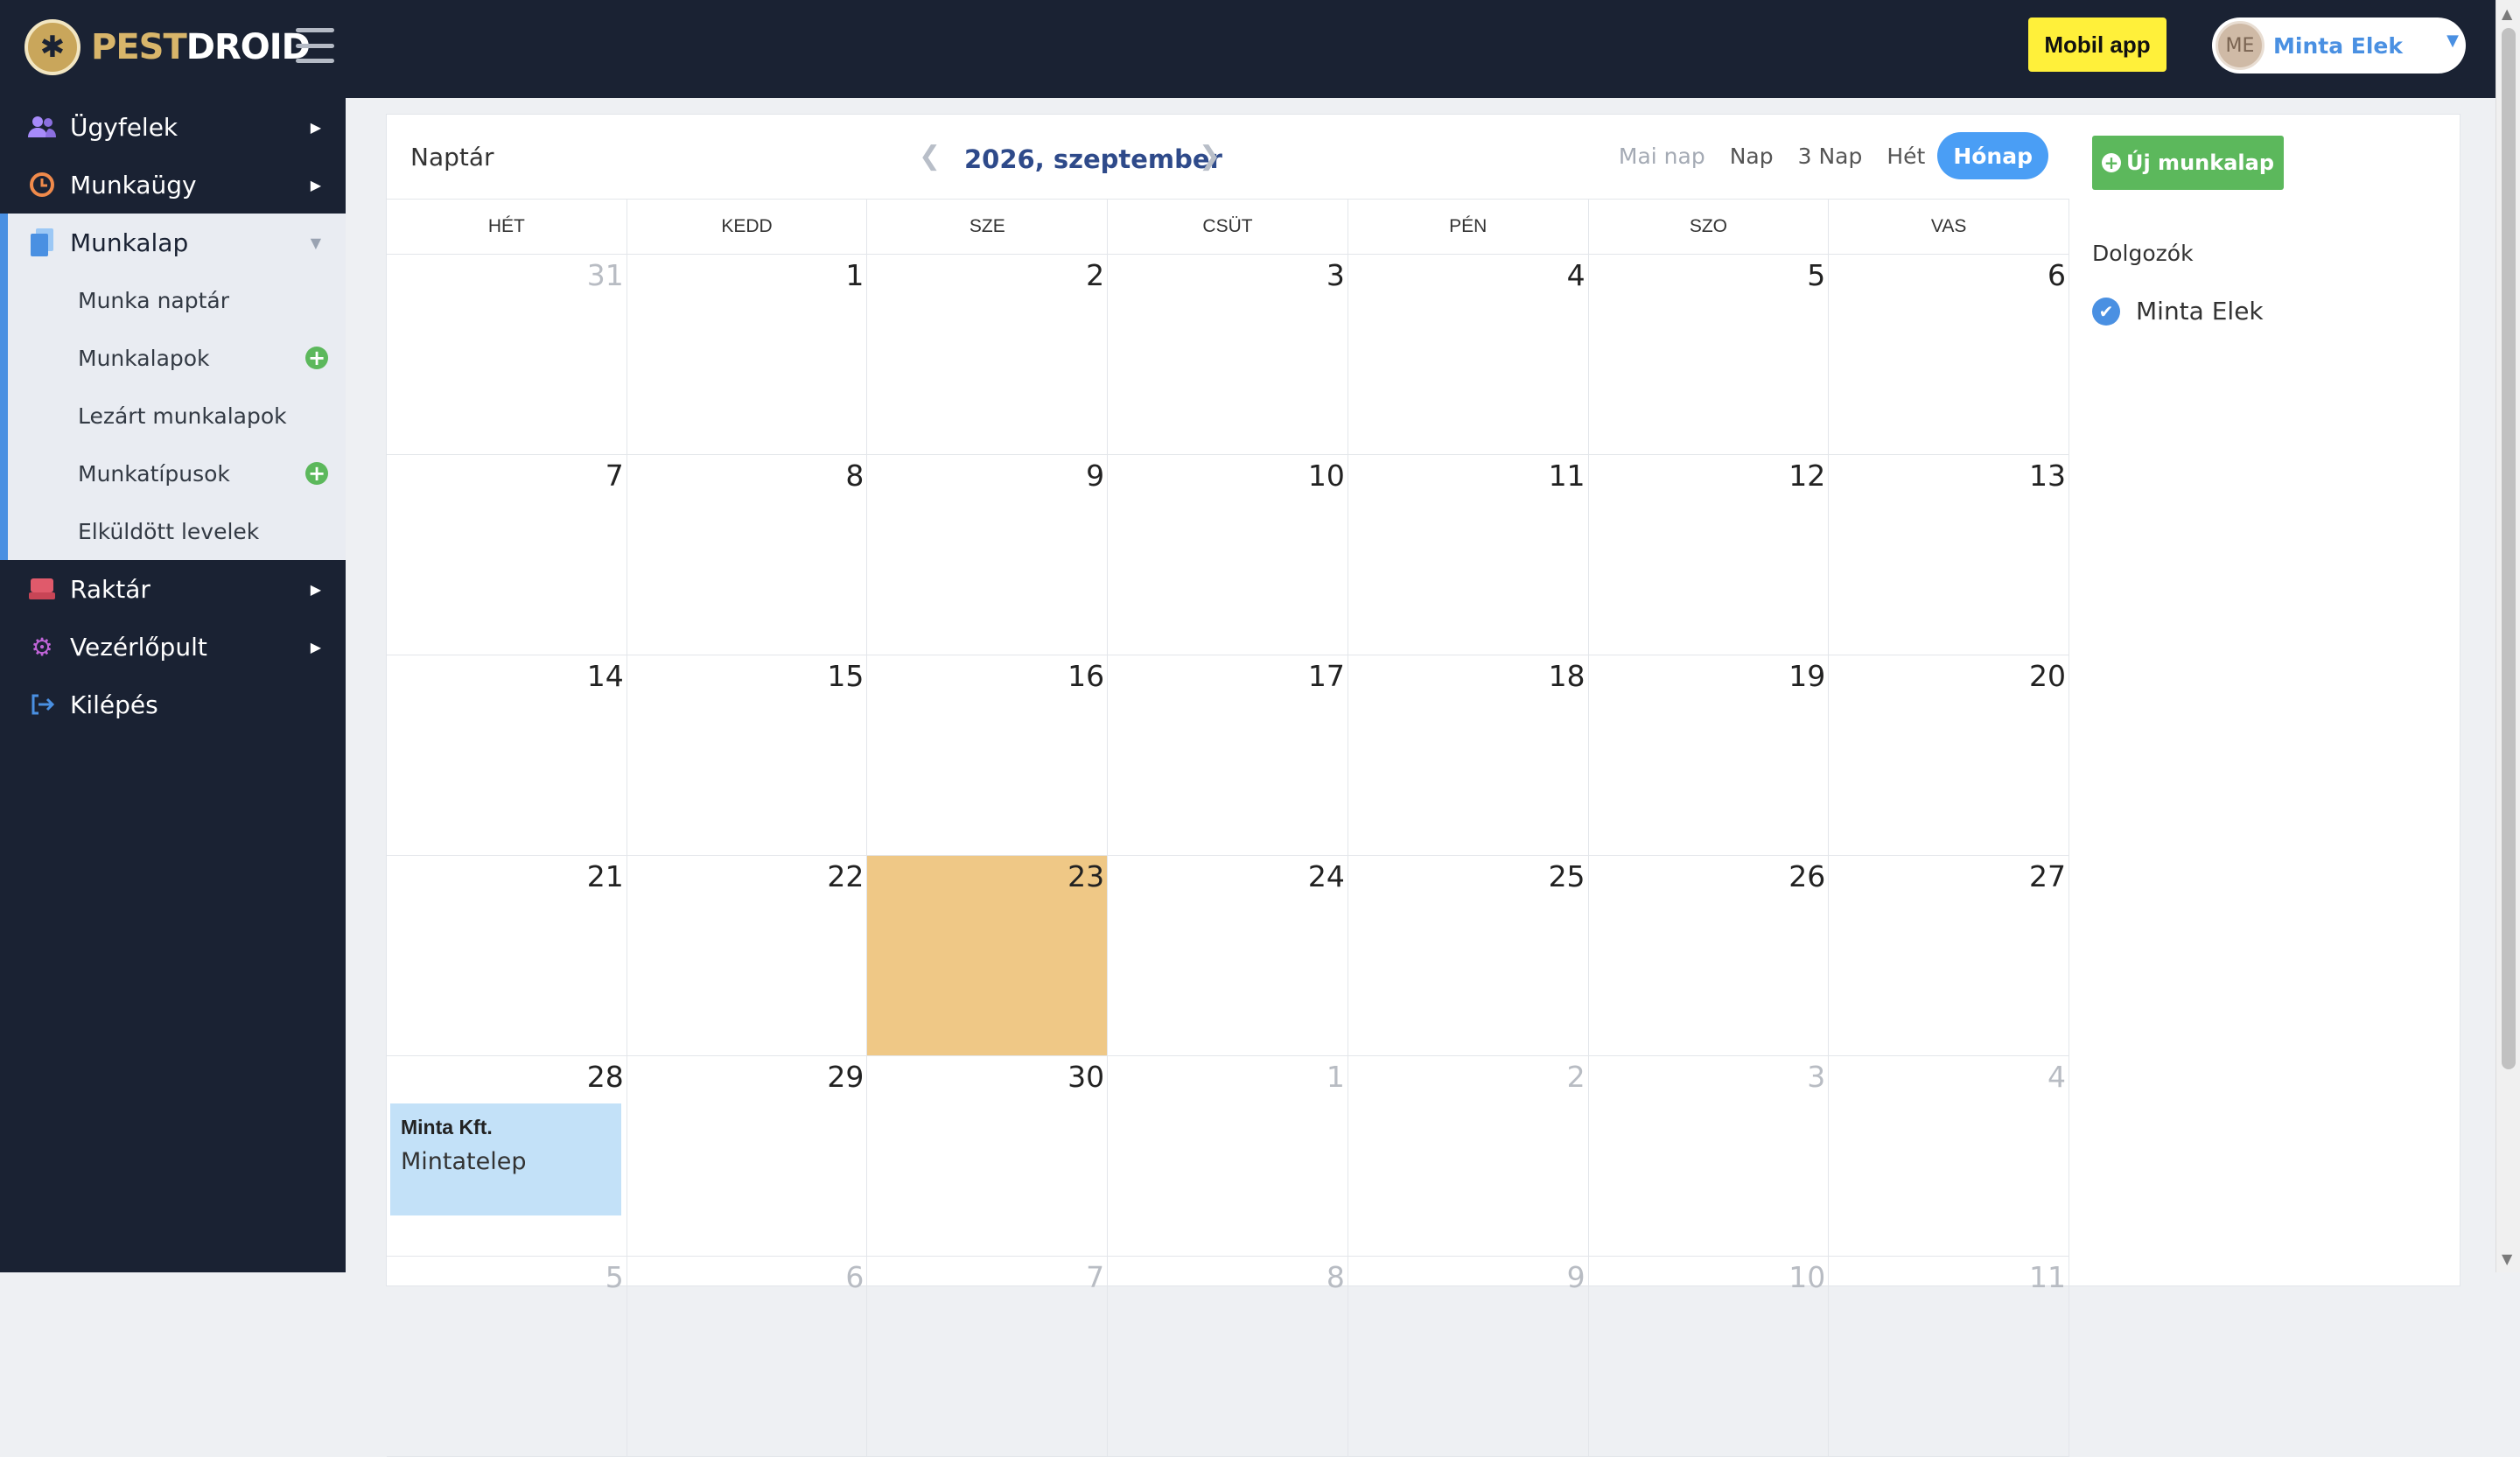  Describe the element at coordinates (1816, 275) in the screenshot. I see `day-number: 5` at that location.